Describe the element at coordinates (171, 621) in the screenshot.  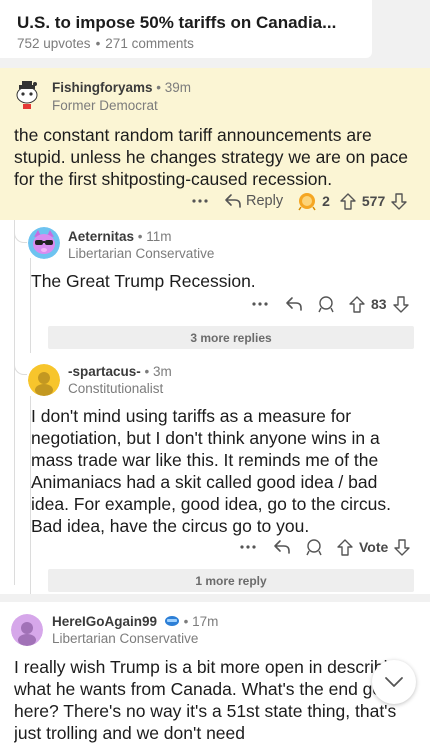
I see `achievement-icon` at that location.